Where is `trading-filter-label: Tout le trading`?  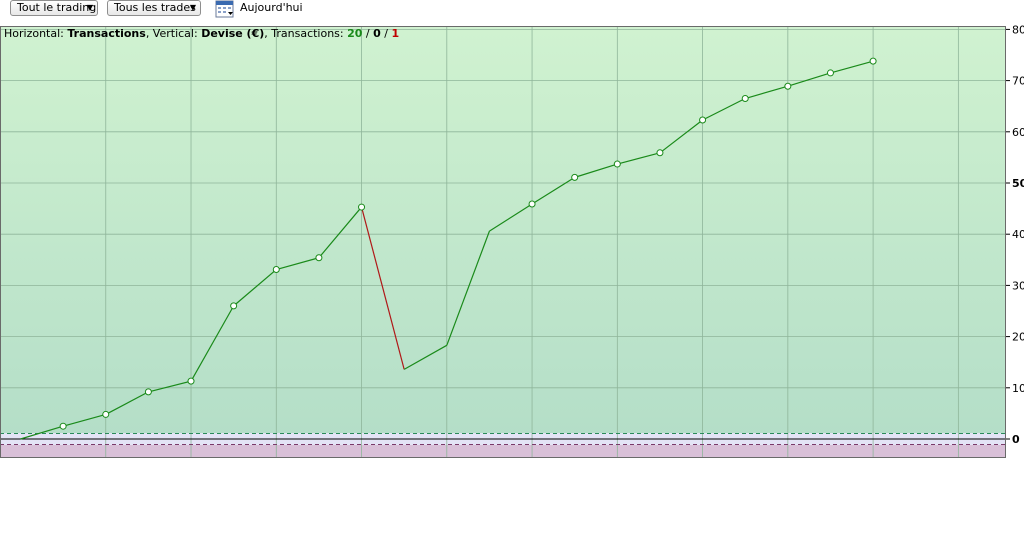 trading-filter-label: Tout le trading is located at coordinates (57, 7).